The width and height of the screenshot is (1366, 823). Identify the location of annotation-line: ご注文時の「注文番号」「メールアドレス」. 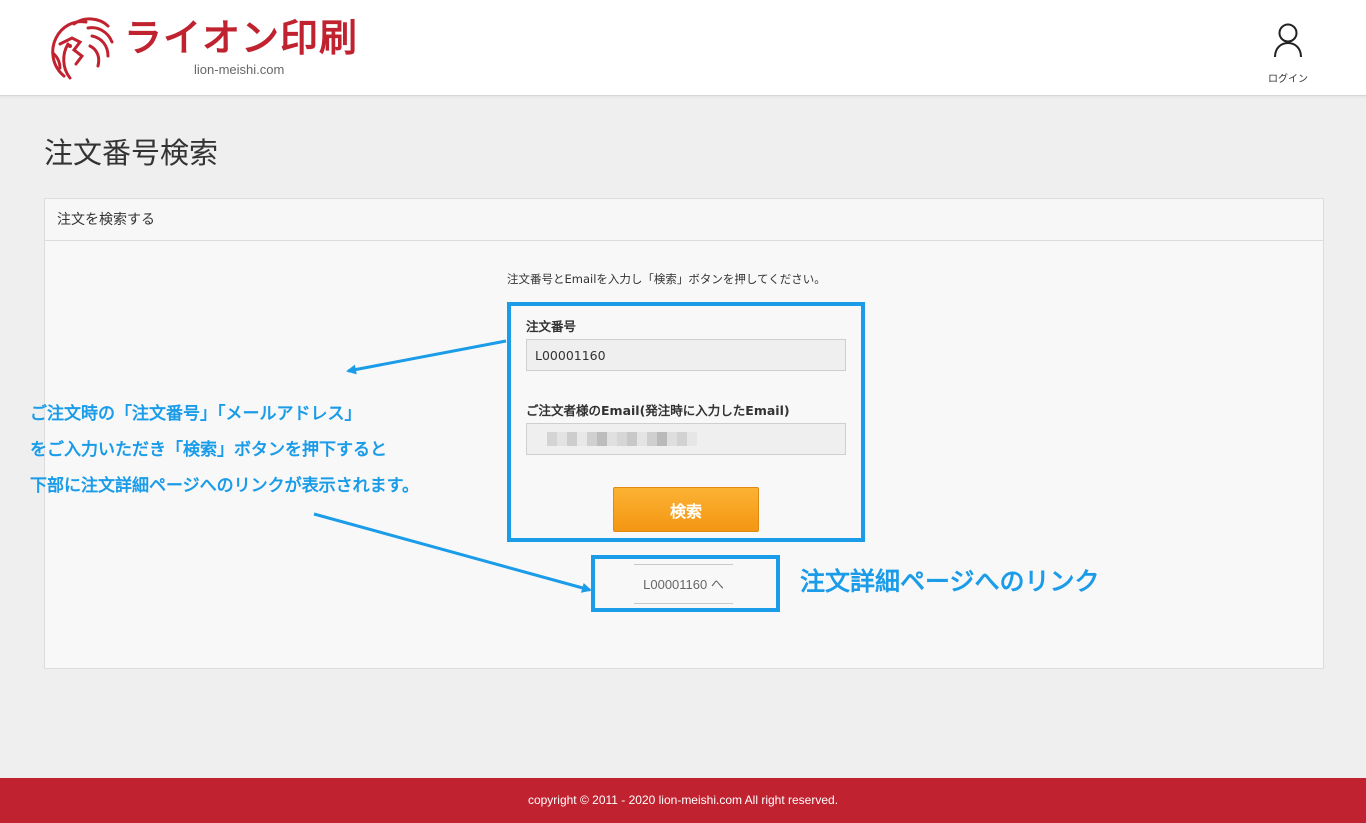
(196, 414).